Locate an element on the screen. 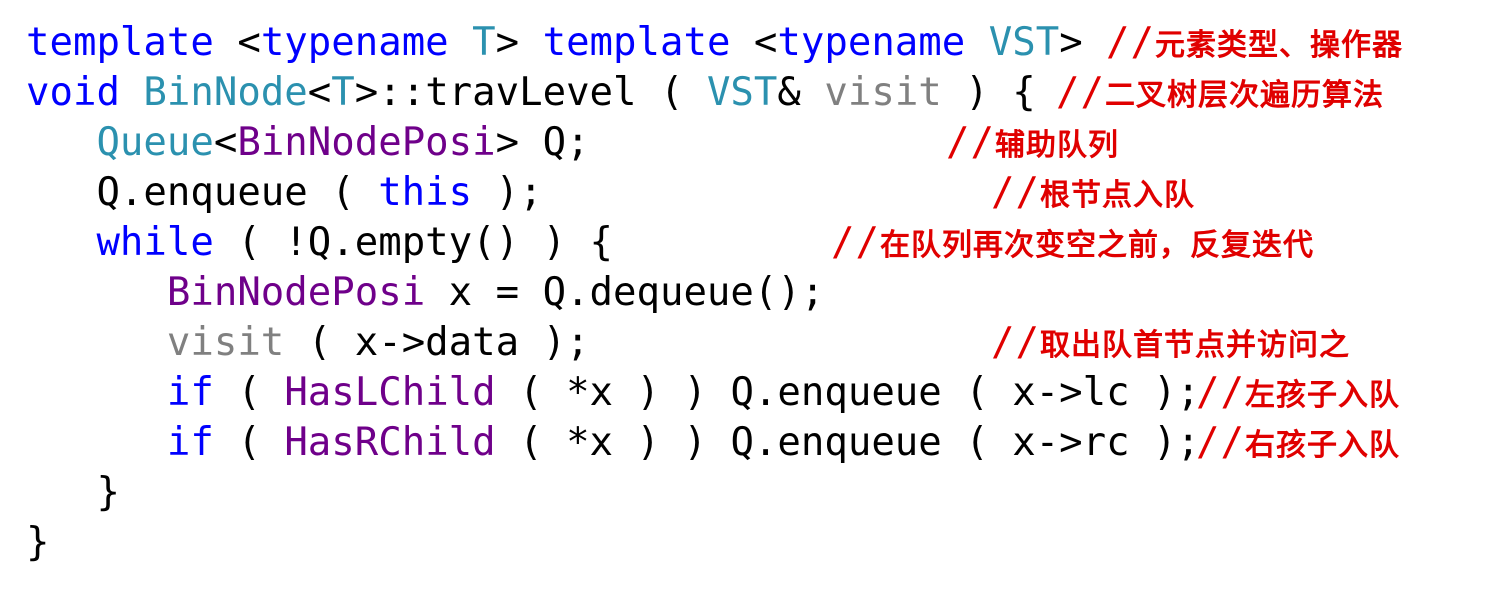 The image size is (1498, 592). comment-text: 左孩子入队 is located at coordinates (1322, 395).